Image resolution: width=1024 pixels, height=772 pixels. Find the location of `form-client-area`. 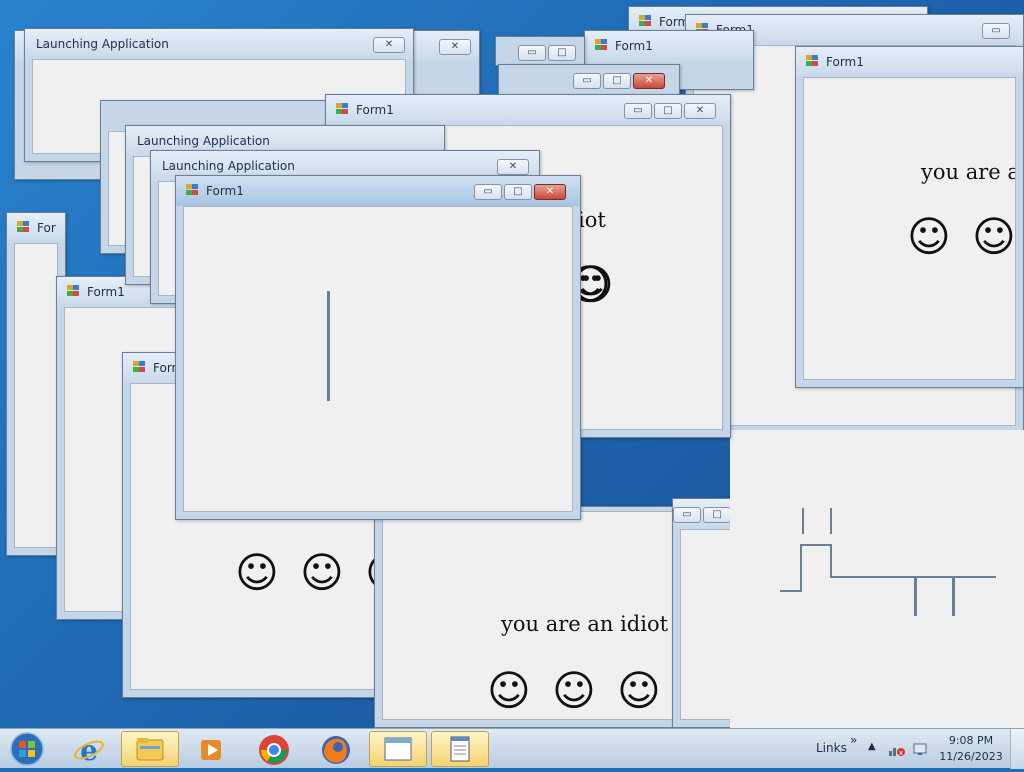

form-client-area is located at coordinates (36, 395).